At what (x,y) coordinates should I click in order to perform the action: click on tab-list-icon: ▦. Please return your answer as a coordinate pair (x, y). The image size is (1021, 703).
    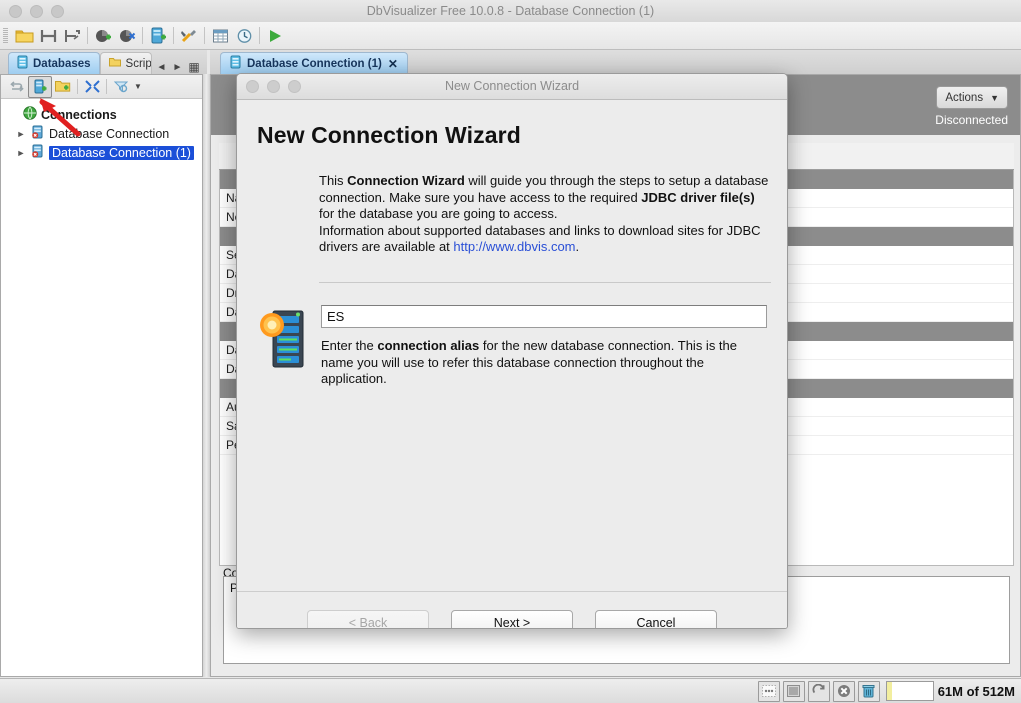
    Looking at the image, I should click on (193, 67).